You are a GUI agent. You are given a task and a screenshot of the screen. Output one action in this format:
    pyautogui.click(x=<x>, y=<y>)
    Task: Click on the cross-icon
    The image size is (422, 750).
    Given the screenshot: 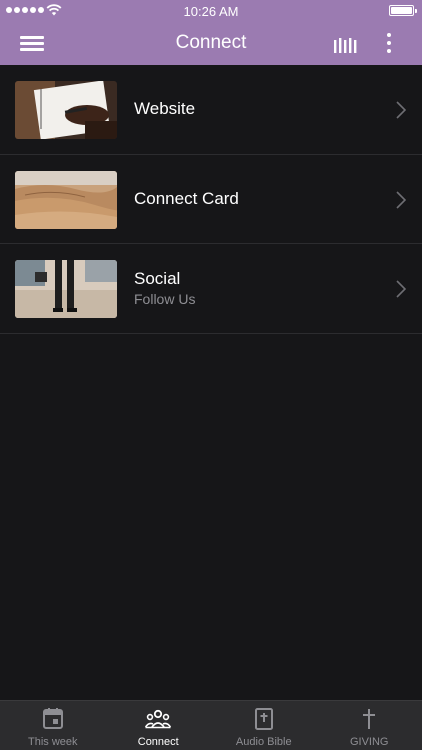 What is the action you would take?
    pyautogui.click(x=369, y=719)
    